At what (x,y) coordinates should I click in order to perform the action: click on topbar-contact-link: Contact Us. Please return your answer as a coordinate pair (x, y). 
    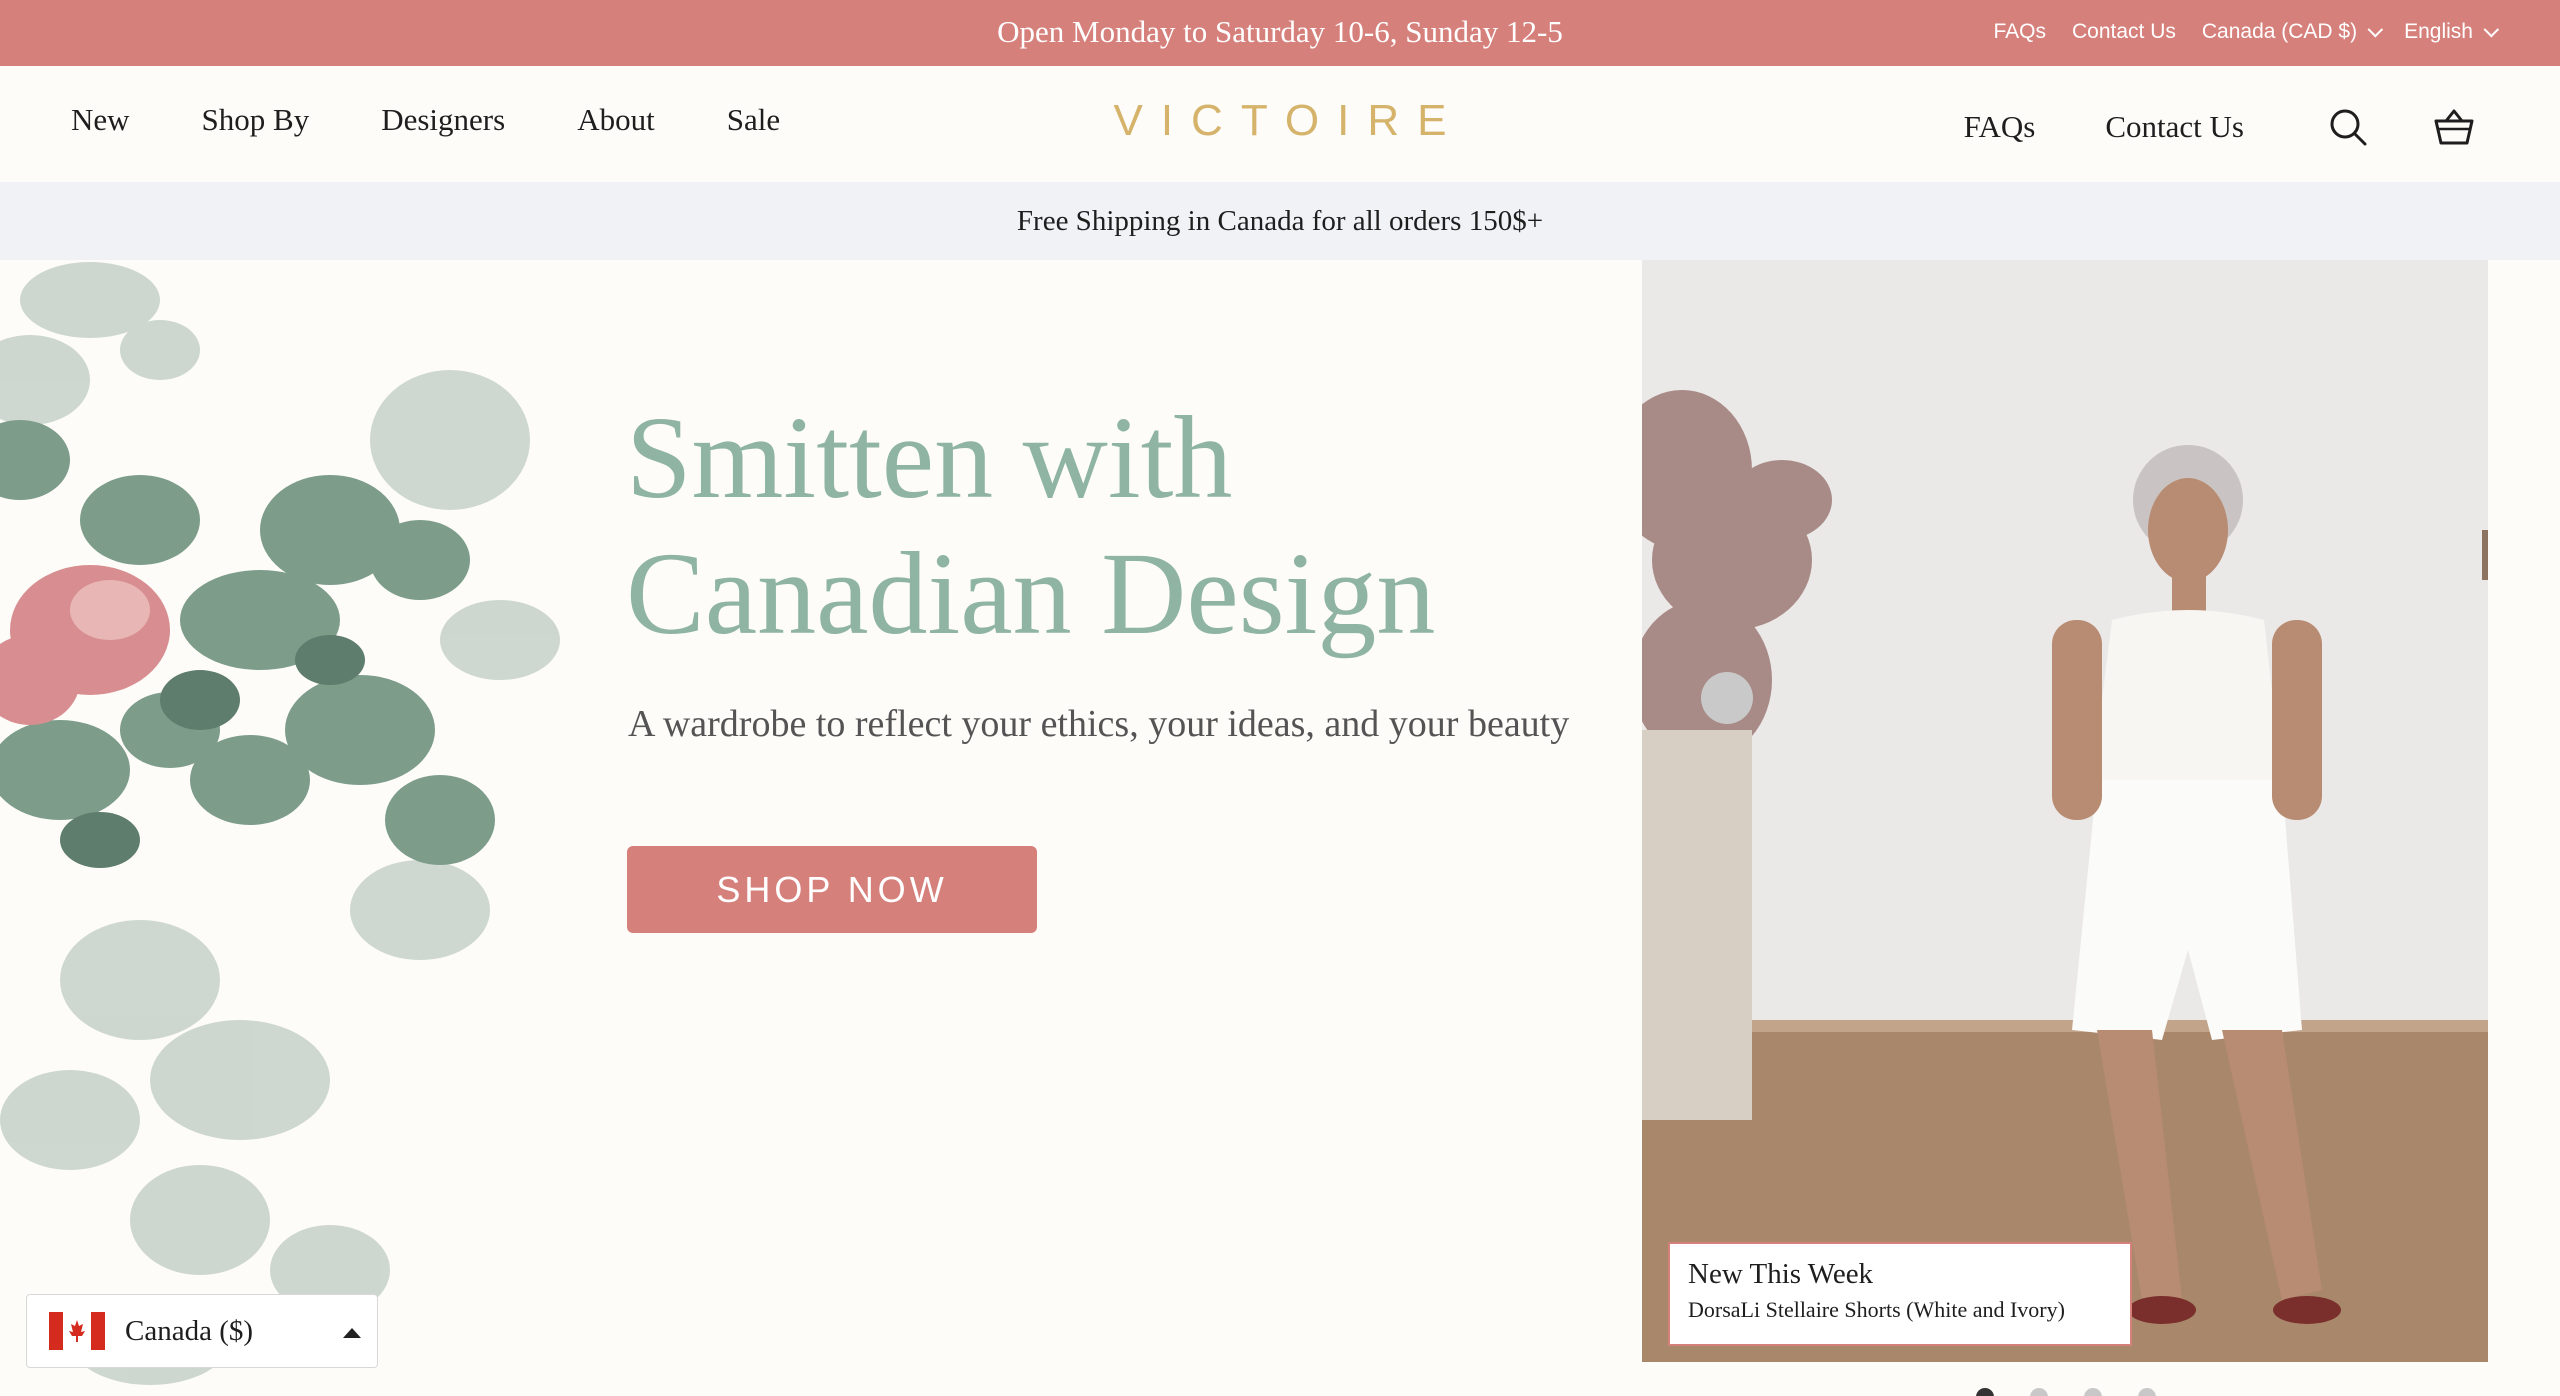
    Looking at the image, I should click on (2124, 32).